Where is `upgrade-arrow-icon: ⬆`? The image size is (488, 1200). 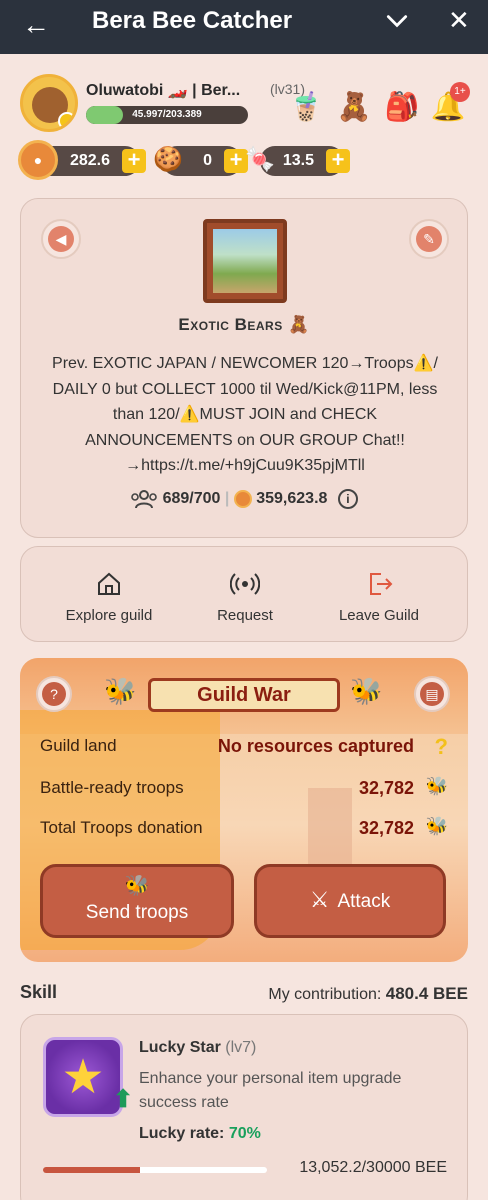 upgrade-arrow-icon: ⬆ is located at coordinates (123, 1099).